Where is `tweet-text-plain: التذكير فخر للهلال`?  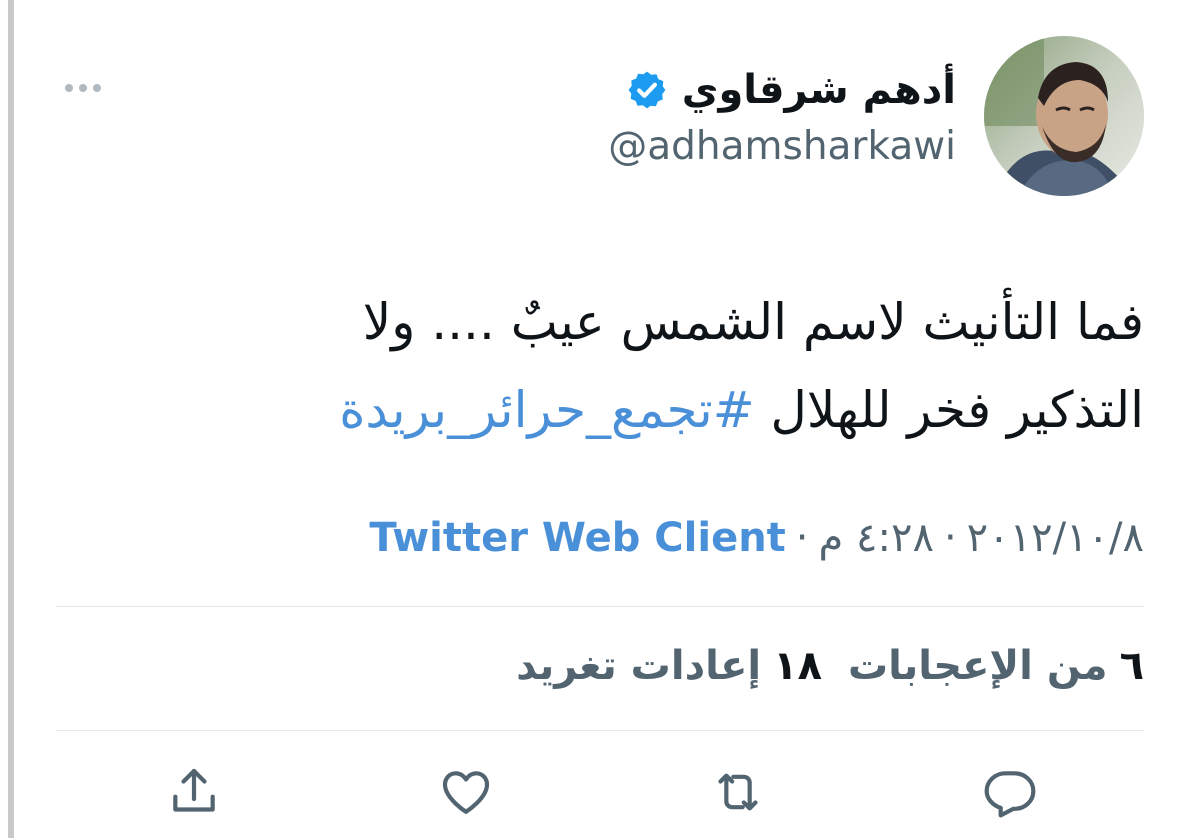
tweet-text-plain: التذكير فخر للهلال is located at coordinates (957, 410).